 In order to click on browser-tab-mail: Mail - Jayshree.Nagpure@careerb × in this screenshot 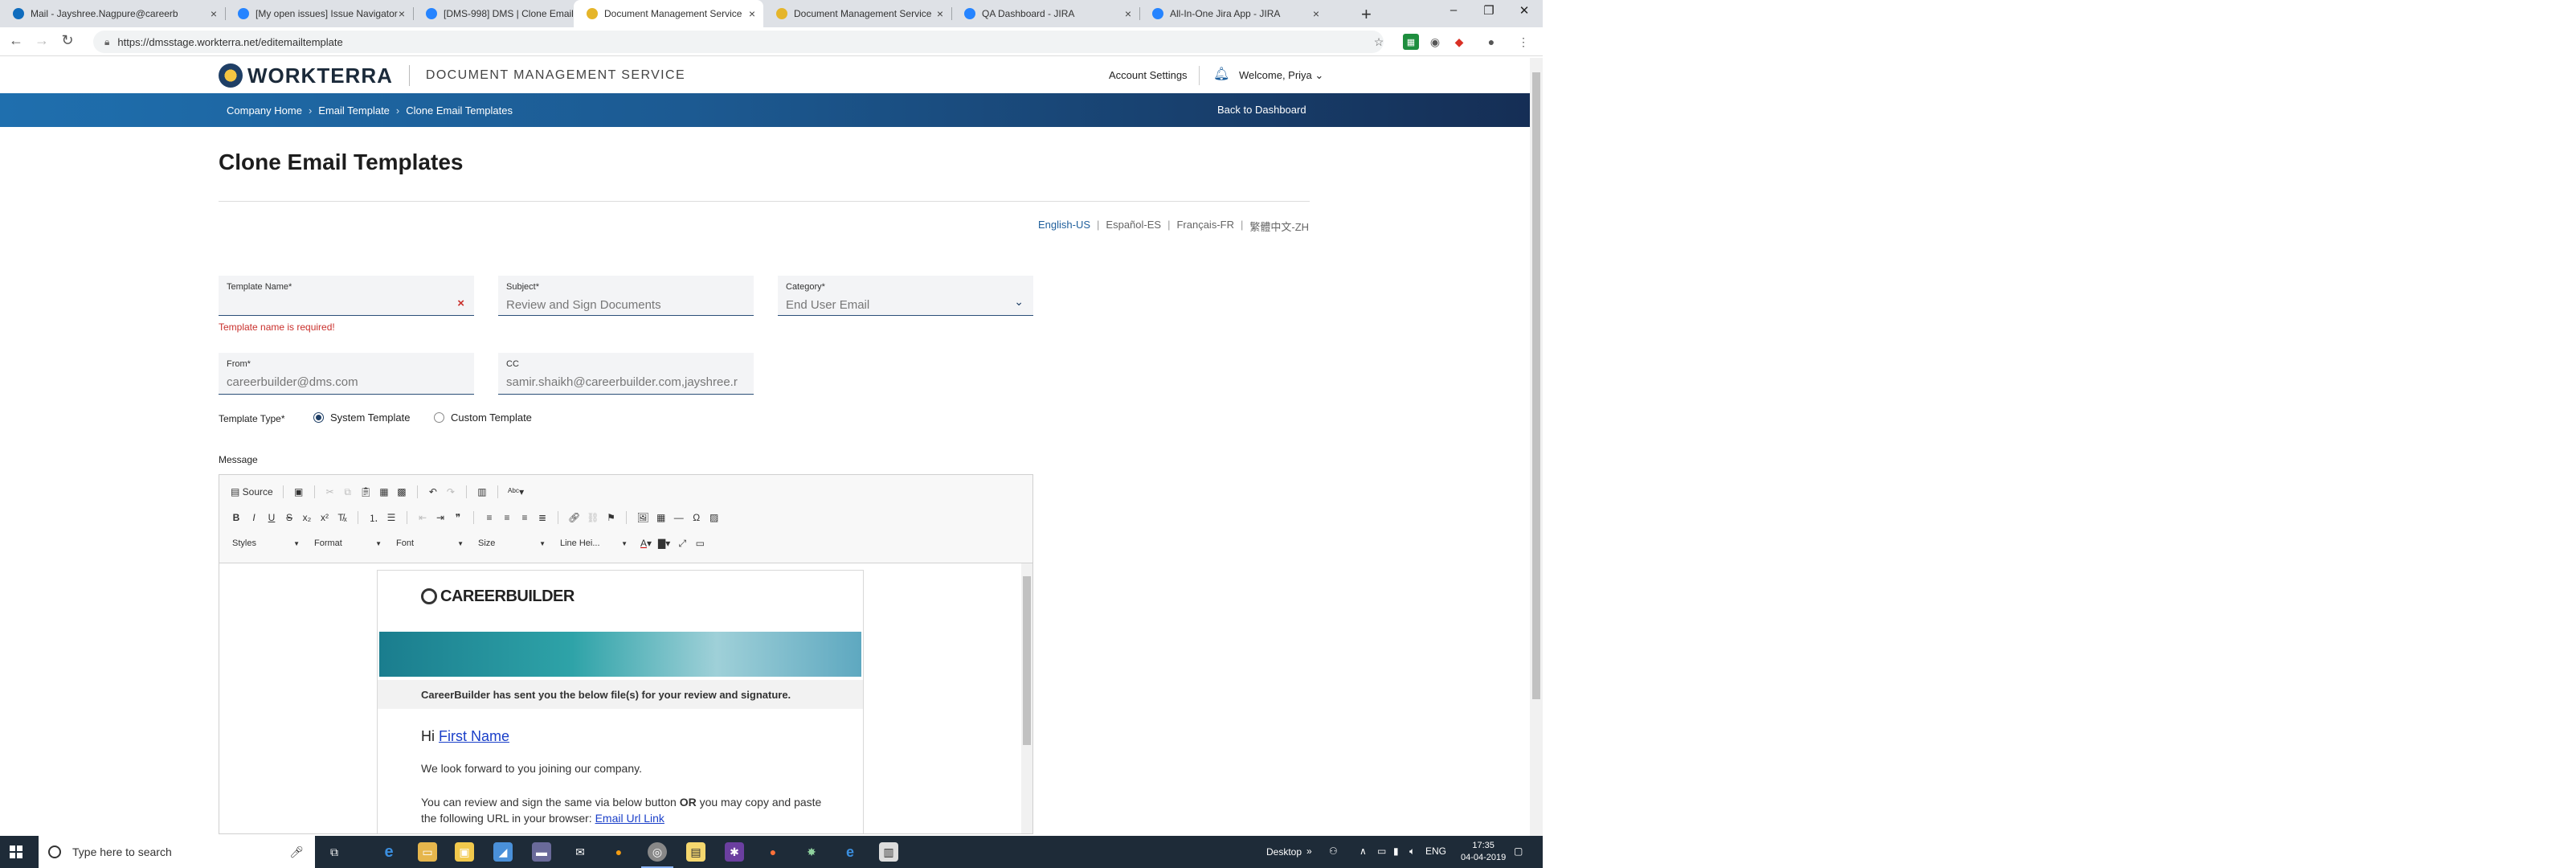, I will do `click(112, 13)`.